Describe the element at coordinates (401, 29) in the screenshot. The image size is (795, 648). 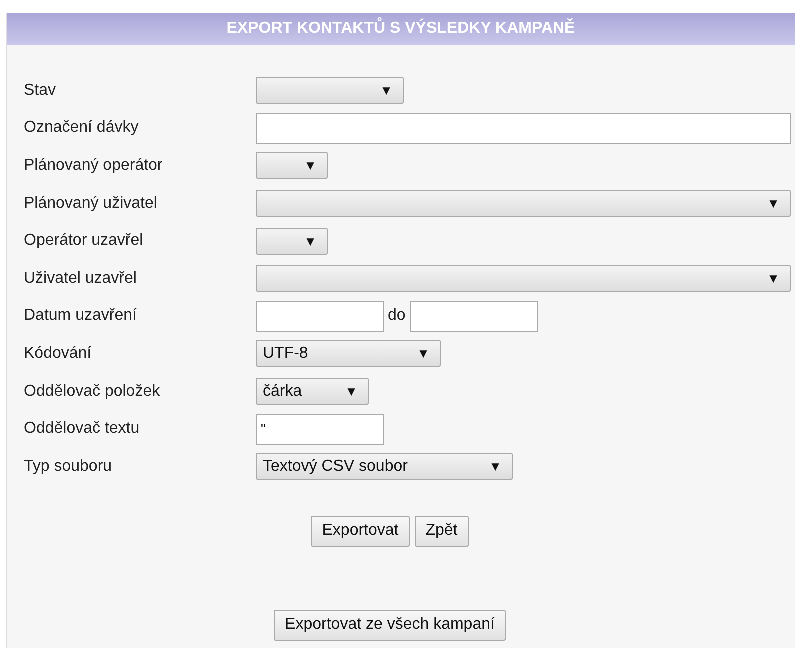
I see `panel-title: EXPORT KONTAKTŮ S VÝSLEDKY KAMPANĚ` at that location.